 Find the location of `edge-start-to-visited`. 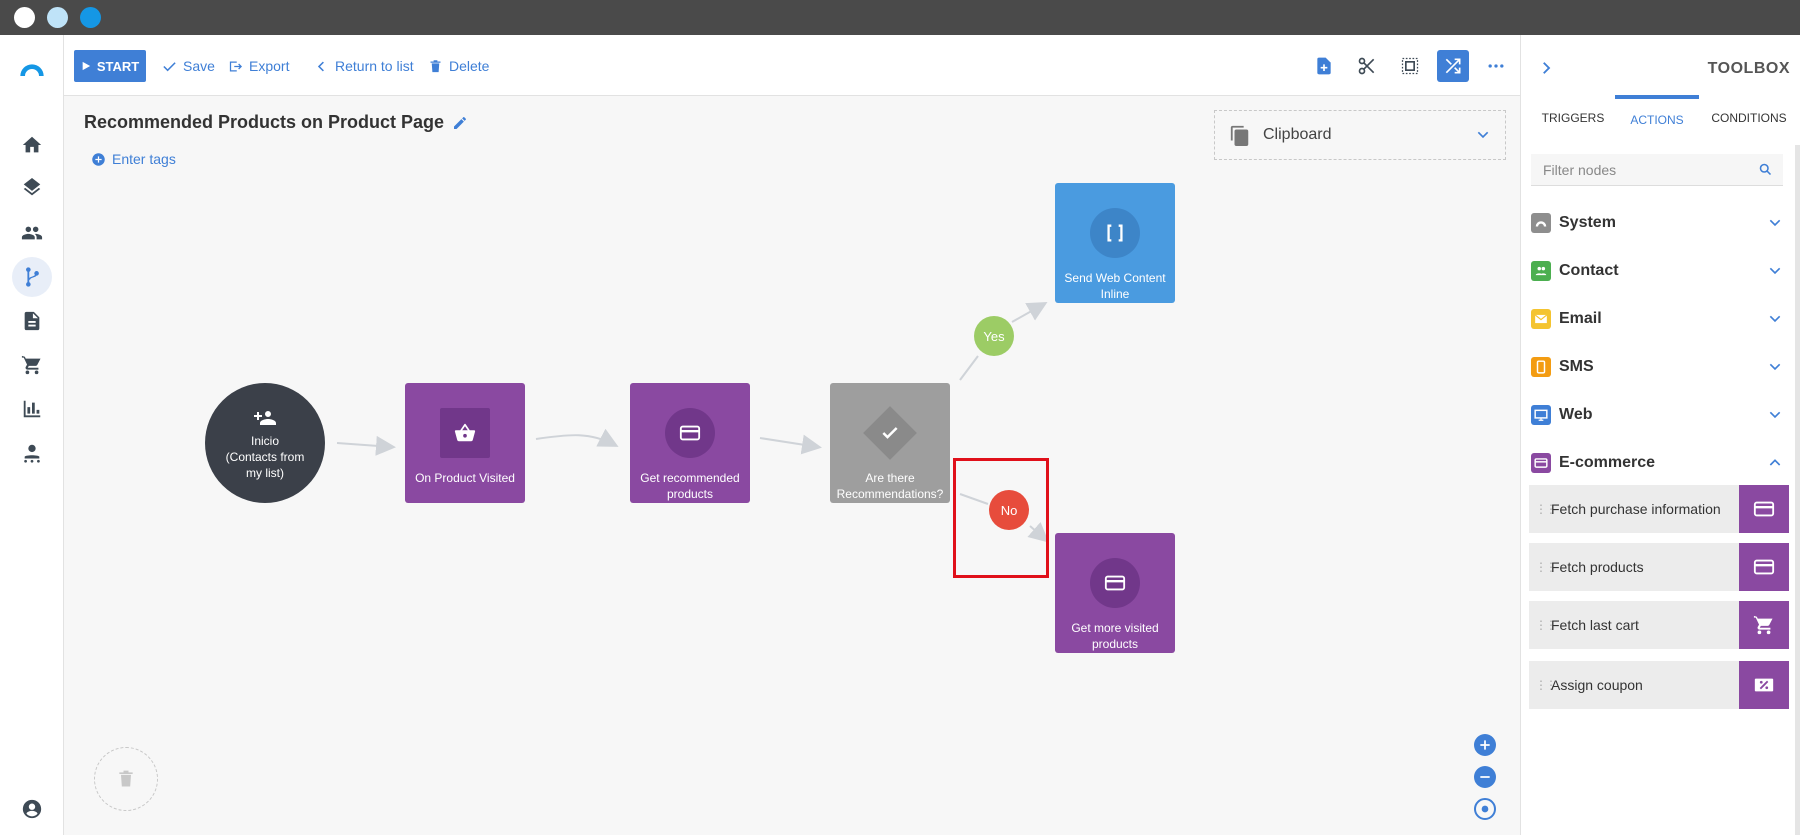

edge-start-to-visited is located at coordinates (366, 445).